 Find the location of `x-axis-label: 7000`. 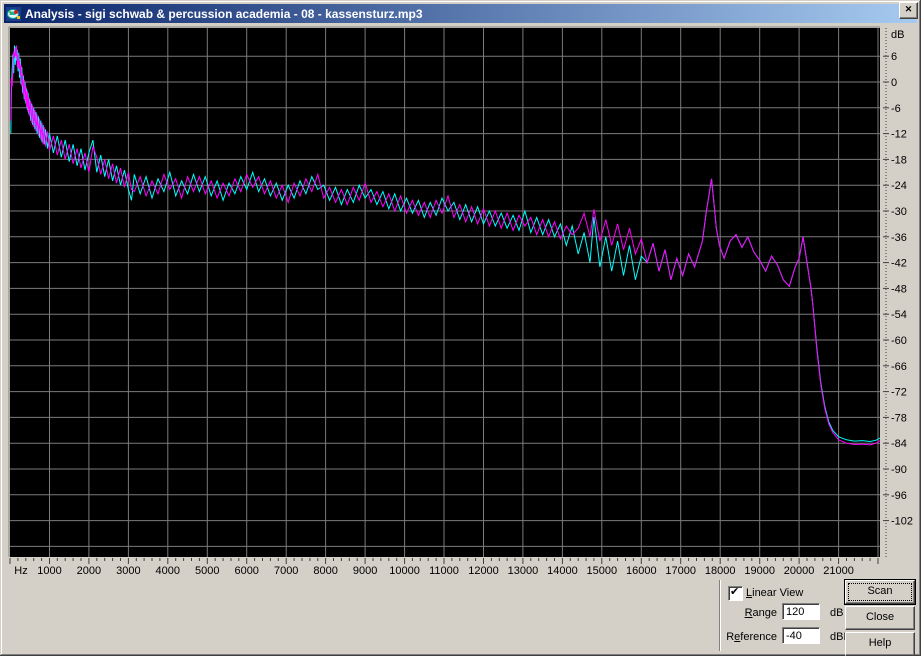

x-axis-label: 7000 is located at coordinates (286, 571).